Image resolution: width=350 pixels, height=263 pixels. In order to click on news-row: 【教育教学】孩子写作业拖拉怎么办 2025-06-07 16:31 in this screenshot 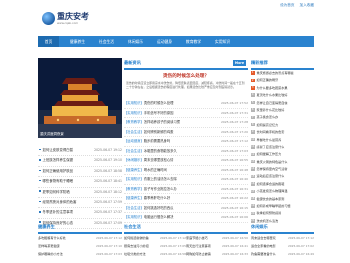, I will do `click(186, 189)`.